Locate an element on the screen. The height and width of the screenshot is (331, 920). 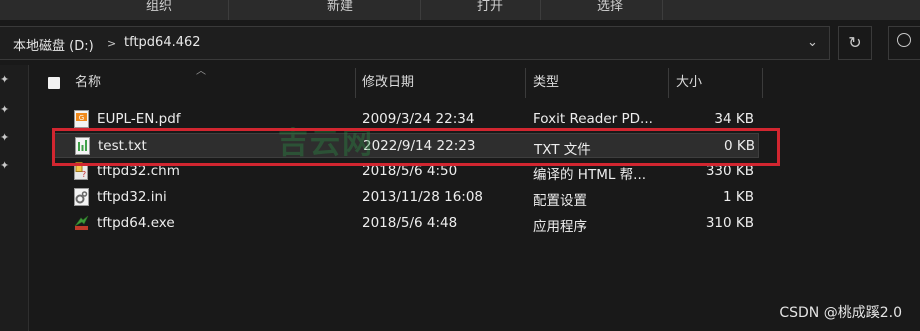
sort-up-icon: ︿ is located at coordinates (201, 71).